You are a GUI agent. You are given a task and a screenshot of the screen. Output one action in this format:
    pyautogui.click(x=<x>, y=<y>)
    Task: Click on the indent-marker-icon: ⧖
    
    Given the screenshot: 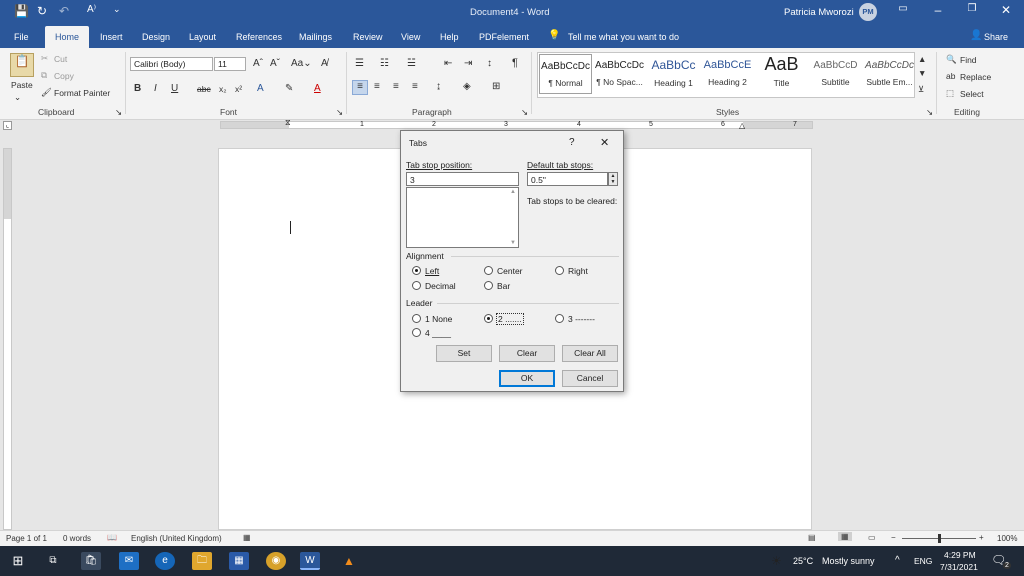 What is the action you would take?
    pyautogui.click(x=288, y=123)
    